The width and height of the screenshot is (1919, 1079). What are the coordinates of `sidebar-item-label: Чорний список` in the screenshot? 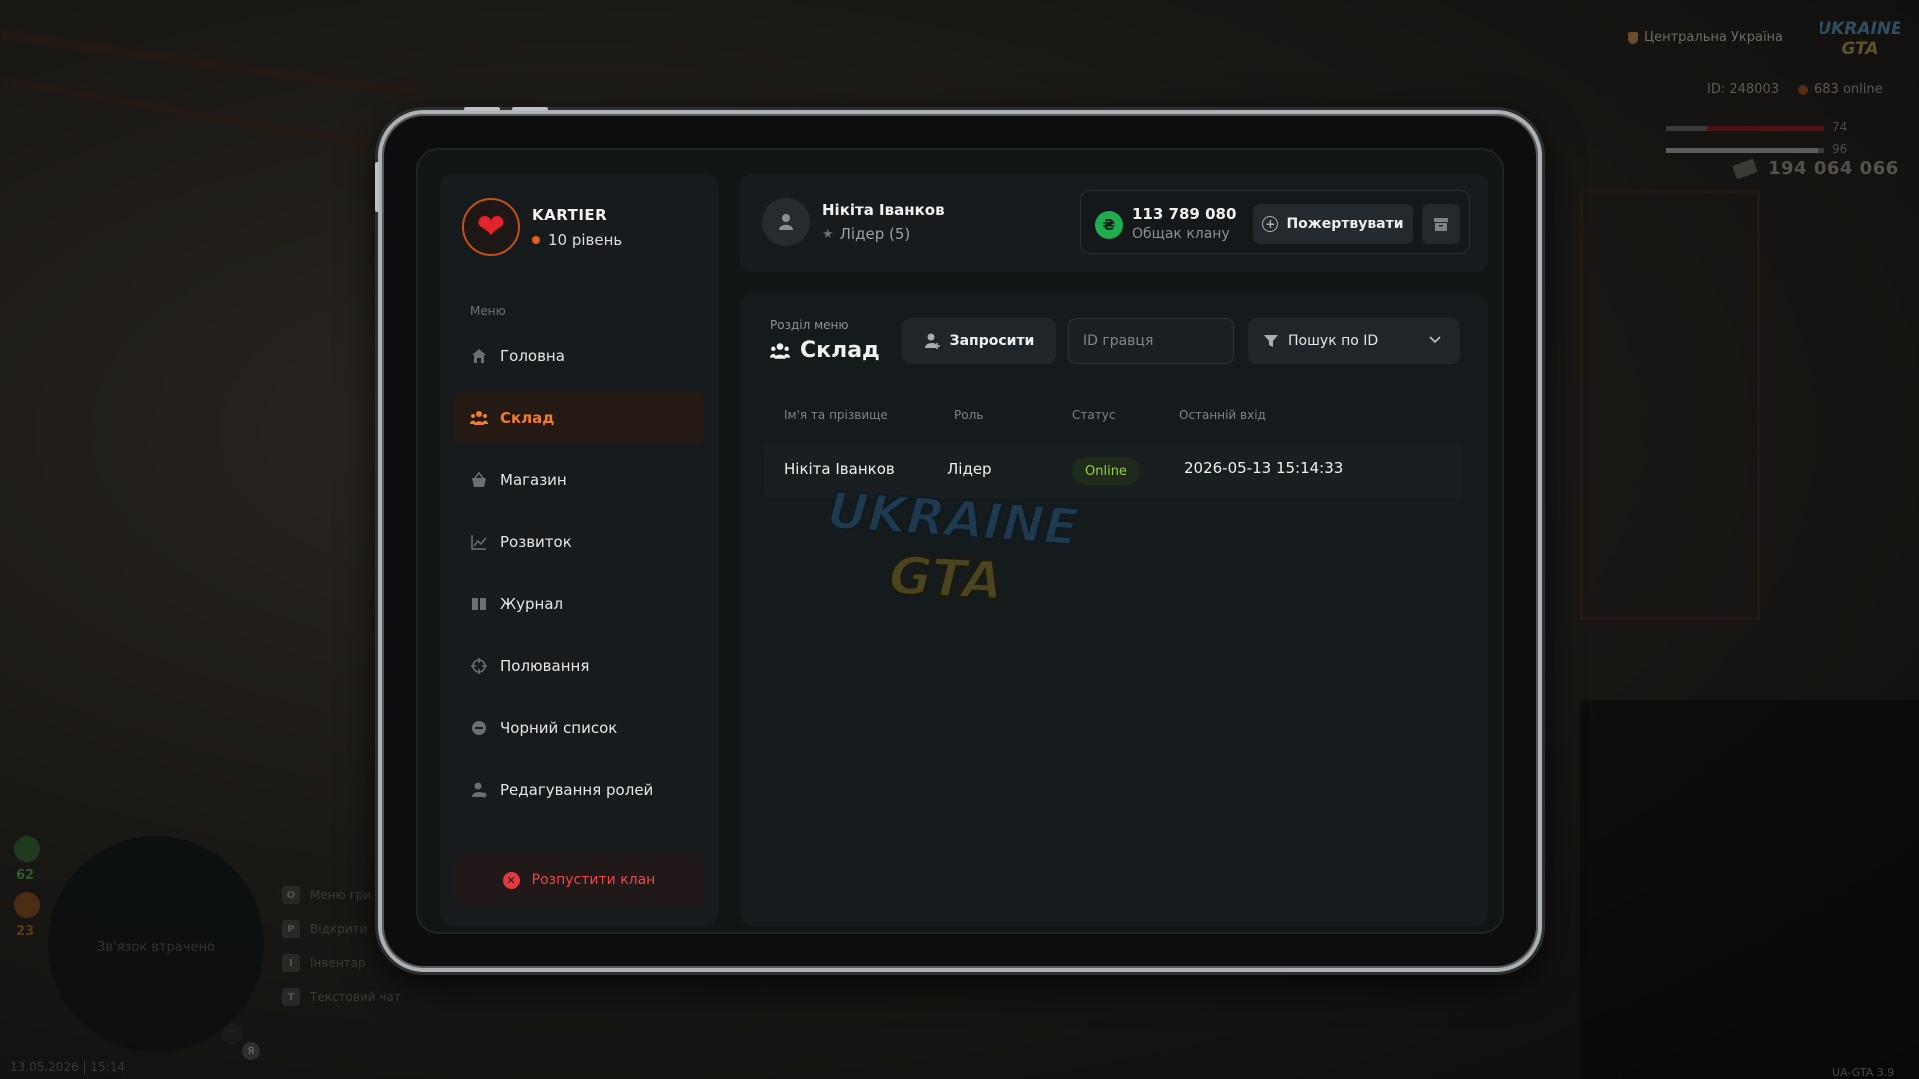 It's located at (559, 728).